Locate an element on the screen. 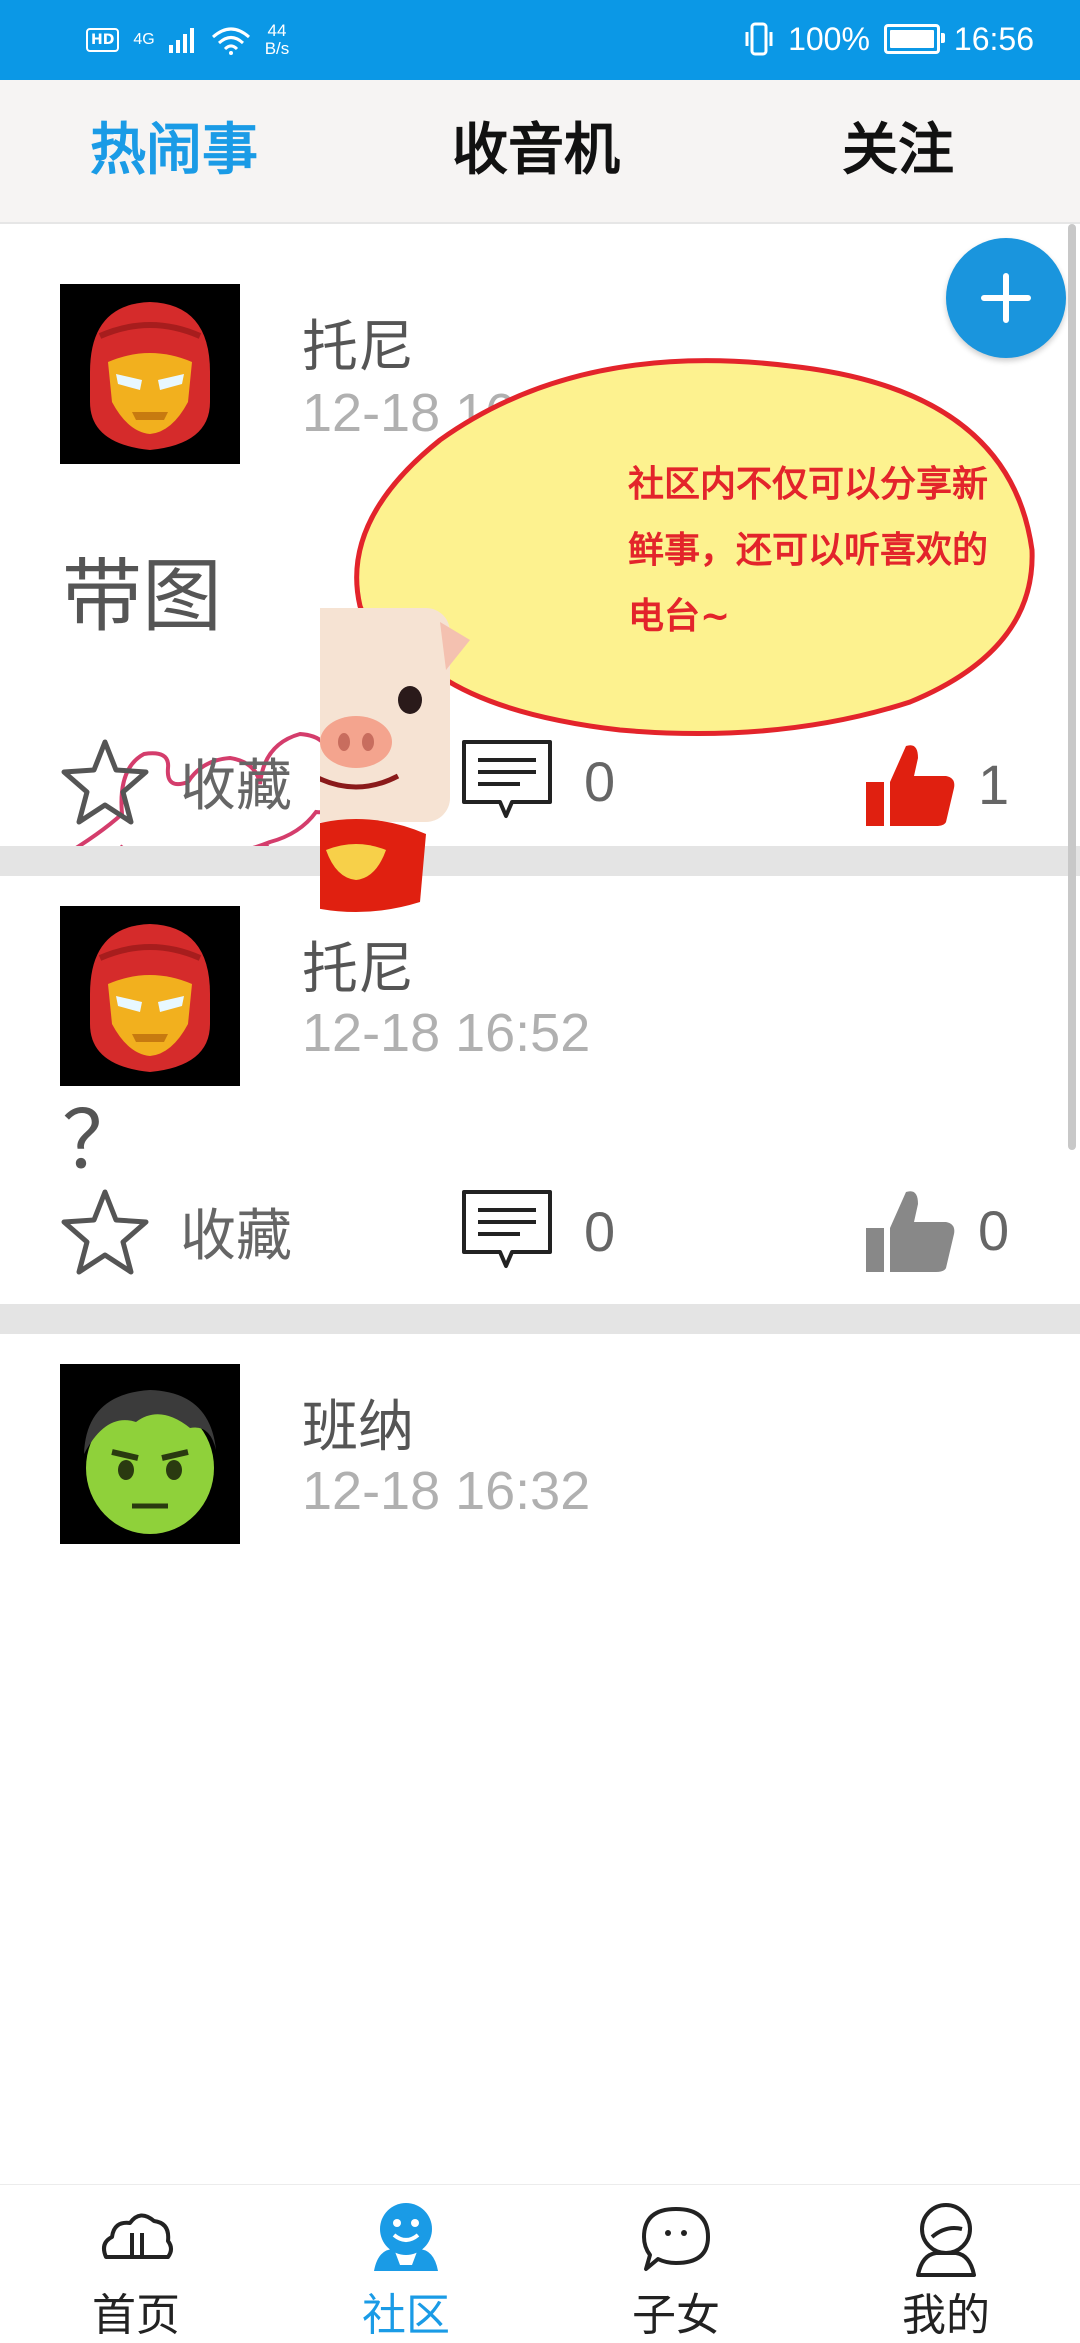  network-type: 4G is located at coordinates (144, 39).